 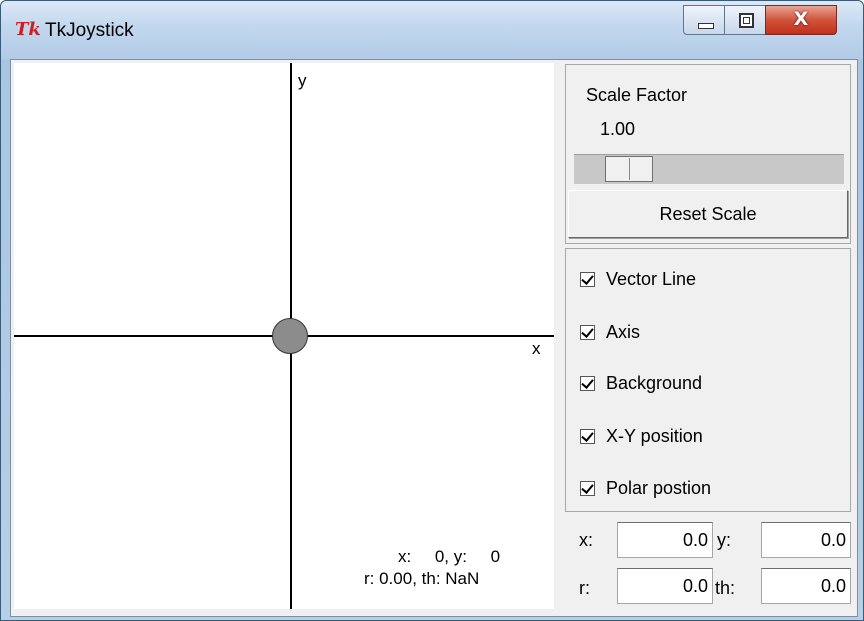 I want to click on close-icon: X, so click(x=801, y=19).